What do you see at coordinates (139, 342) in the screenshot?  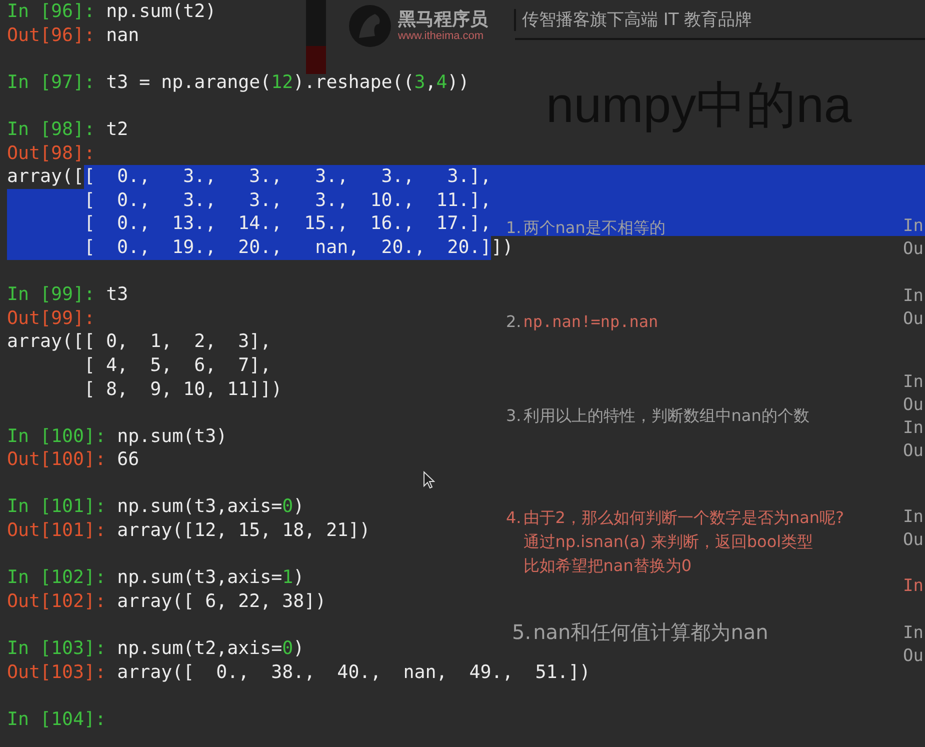 I see `code-text: array([[ 0, 1, 2, 3],` at bounding box center [139, 342].